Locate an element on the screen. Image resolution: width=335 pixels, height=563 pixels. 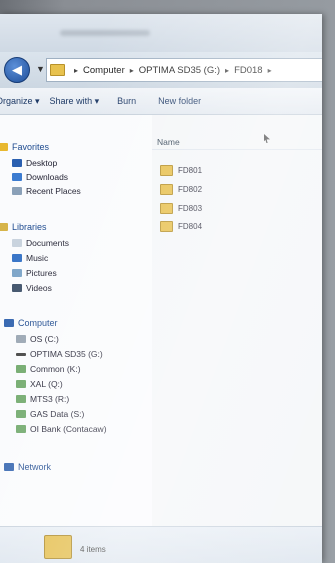
header-divider is located at coordinates (237, 149).